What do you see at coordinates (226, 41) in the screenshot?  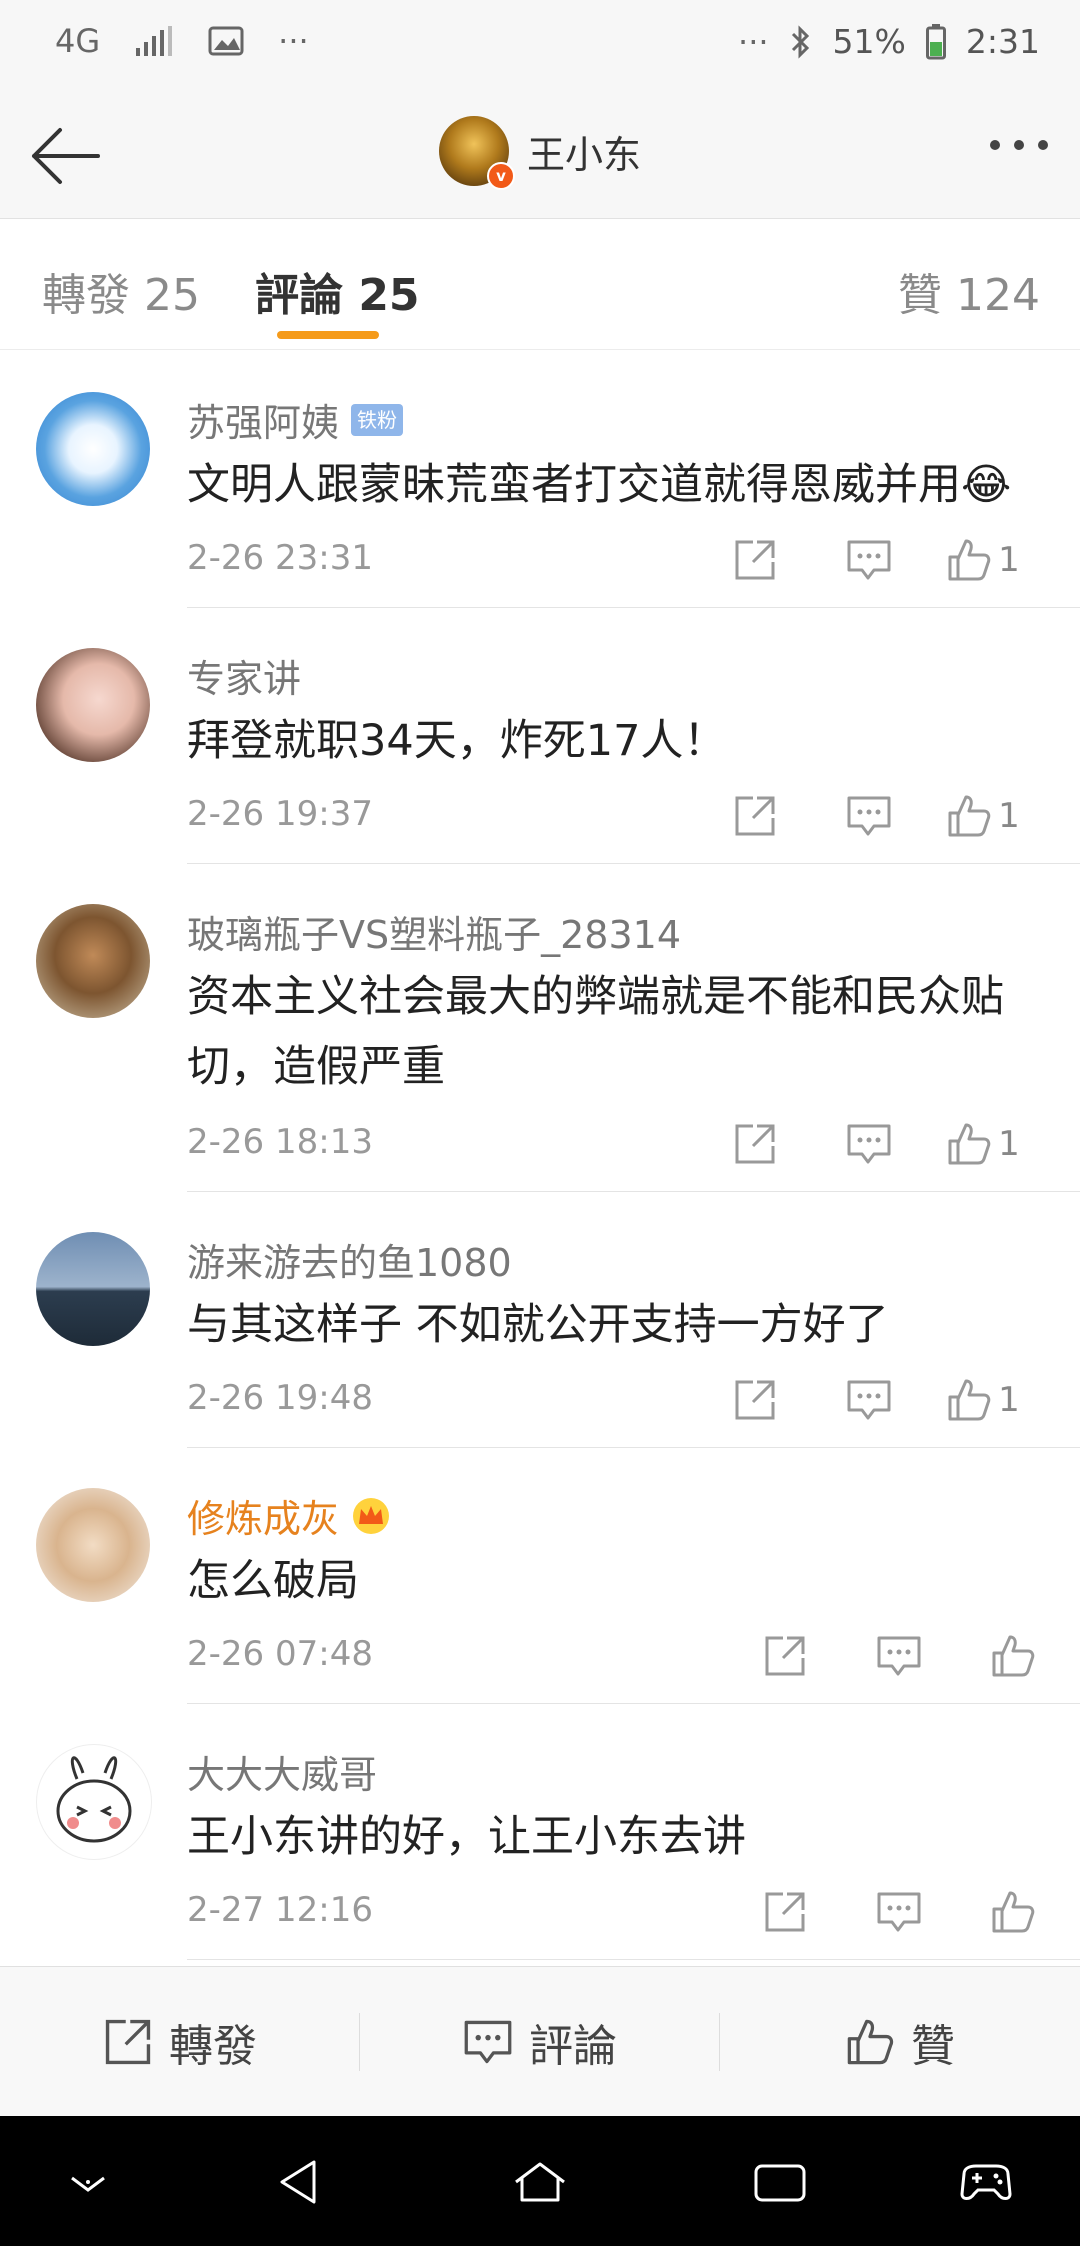 I see `image-icon` at bounding box center [226, 41].